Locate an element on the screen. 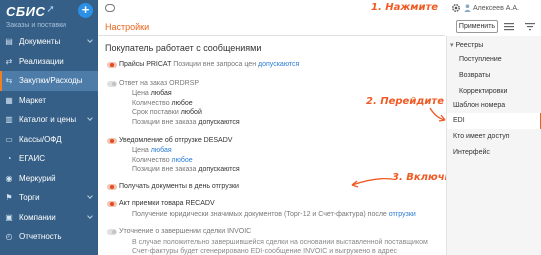 The width and height of the screenshot is (541, 255). sidebar-item-4: ▥ Каталог и цены is located at coordinates (49, 120).